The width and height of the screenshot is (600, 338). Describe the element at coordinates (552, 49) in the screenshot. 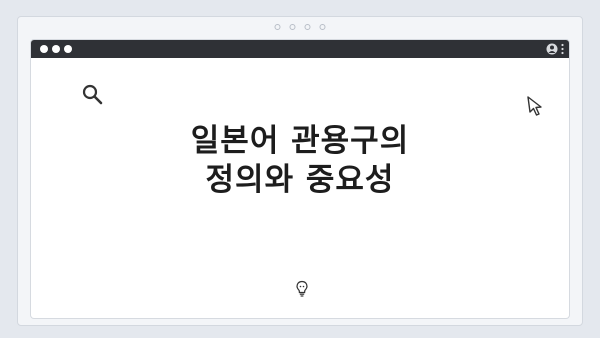

I see `user-icon` at that location.